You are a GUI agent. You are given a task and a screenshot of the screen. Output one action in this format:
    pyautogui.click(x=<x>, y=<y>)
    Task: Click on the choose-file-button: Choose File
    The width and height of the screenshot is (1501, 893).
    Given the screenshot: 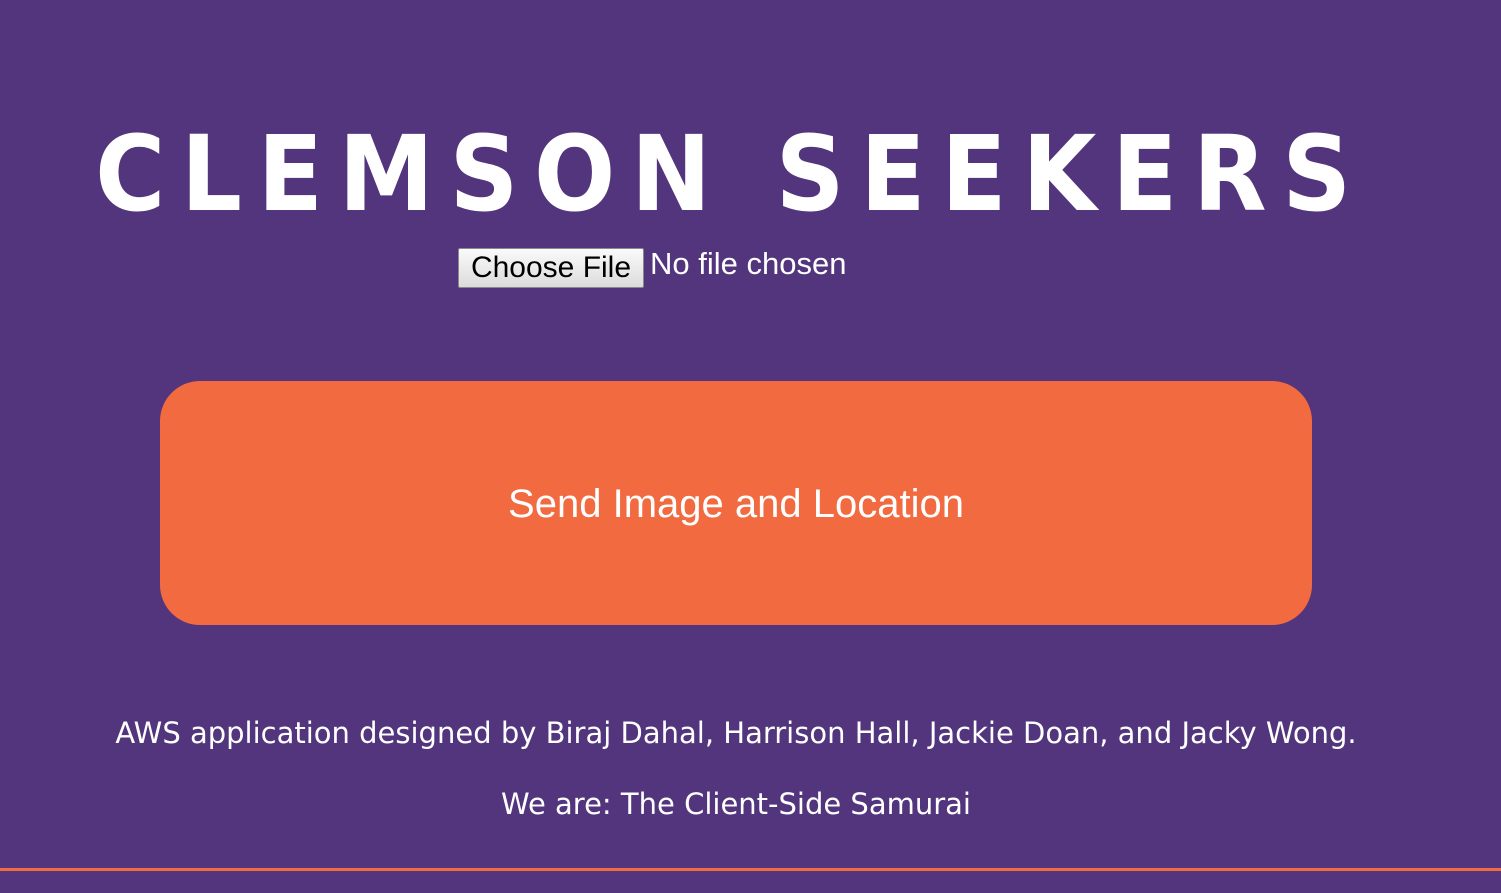 What is the action you would take?
    pyautogui.click(x=551, y=268)
    